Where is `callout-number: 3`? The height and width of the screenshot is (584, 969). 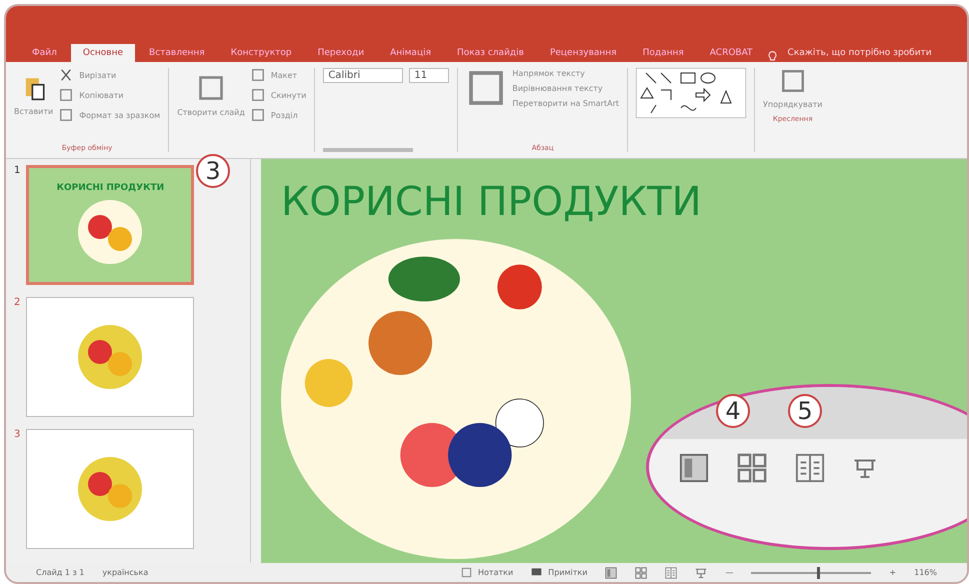
callout-number: 3 is located at coordinates (213, 171).